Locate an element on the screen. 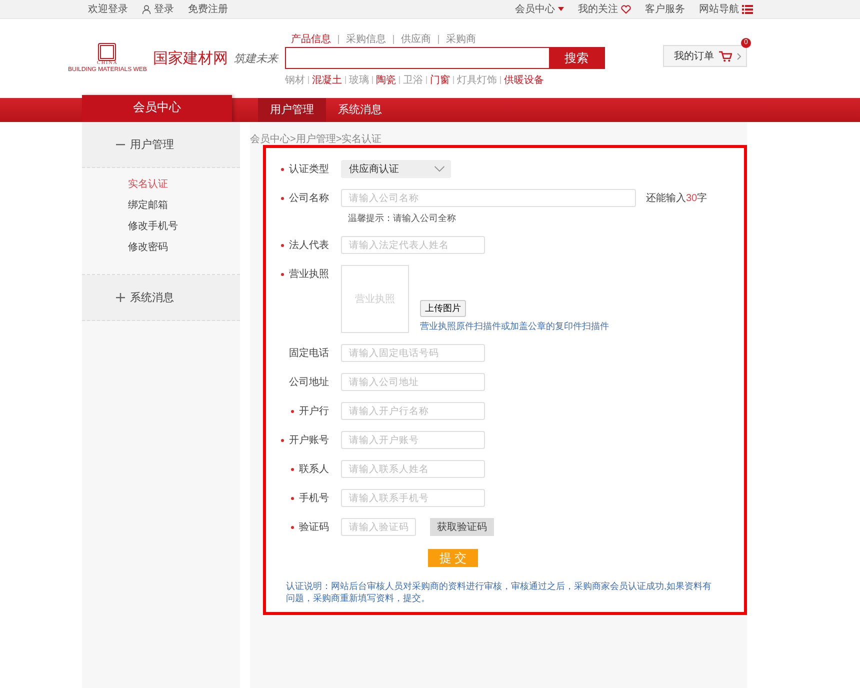  top-bar-link: 会员中心 is located at coordinates (535, 9).